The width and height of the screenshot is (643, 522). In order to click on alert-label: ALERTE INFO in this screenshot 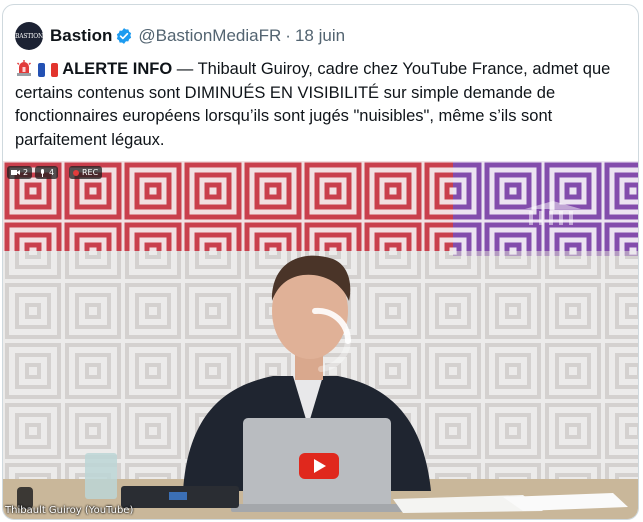, I will do `click(117, 69)`.